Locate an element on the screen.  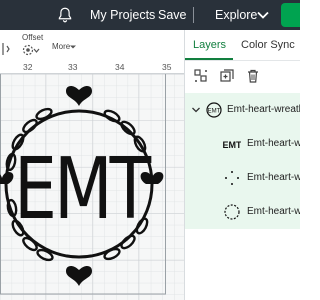
horizontal-ruler: 32 33 34 35 is located at coordinates (92, 67).